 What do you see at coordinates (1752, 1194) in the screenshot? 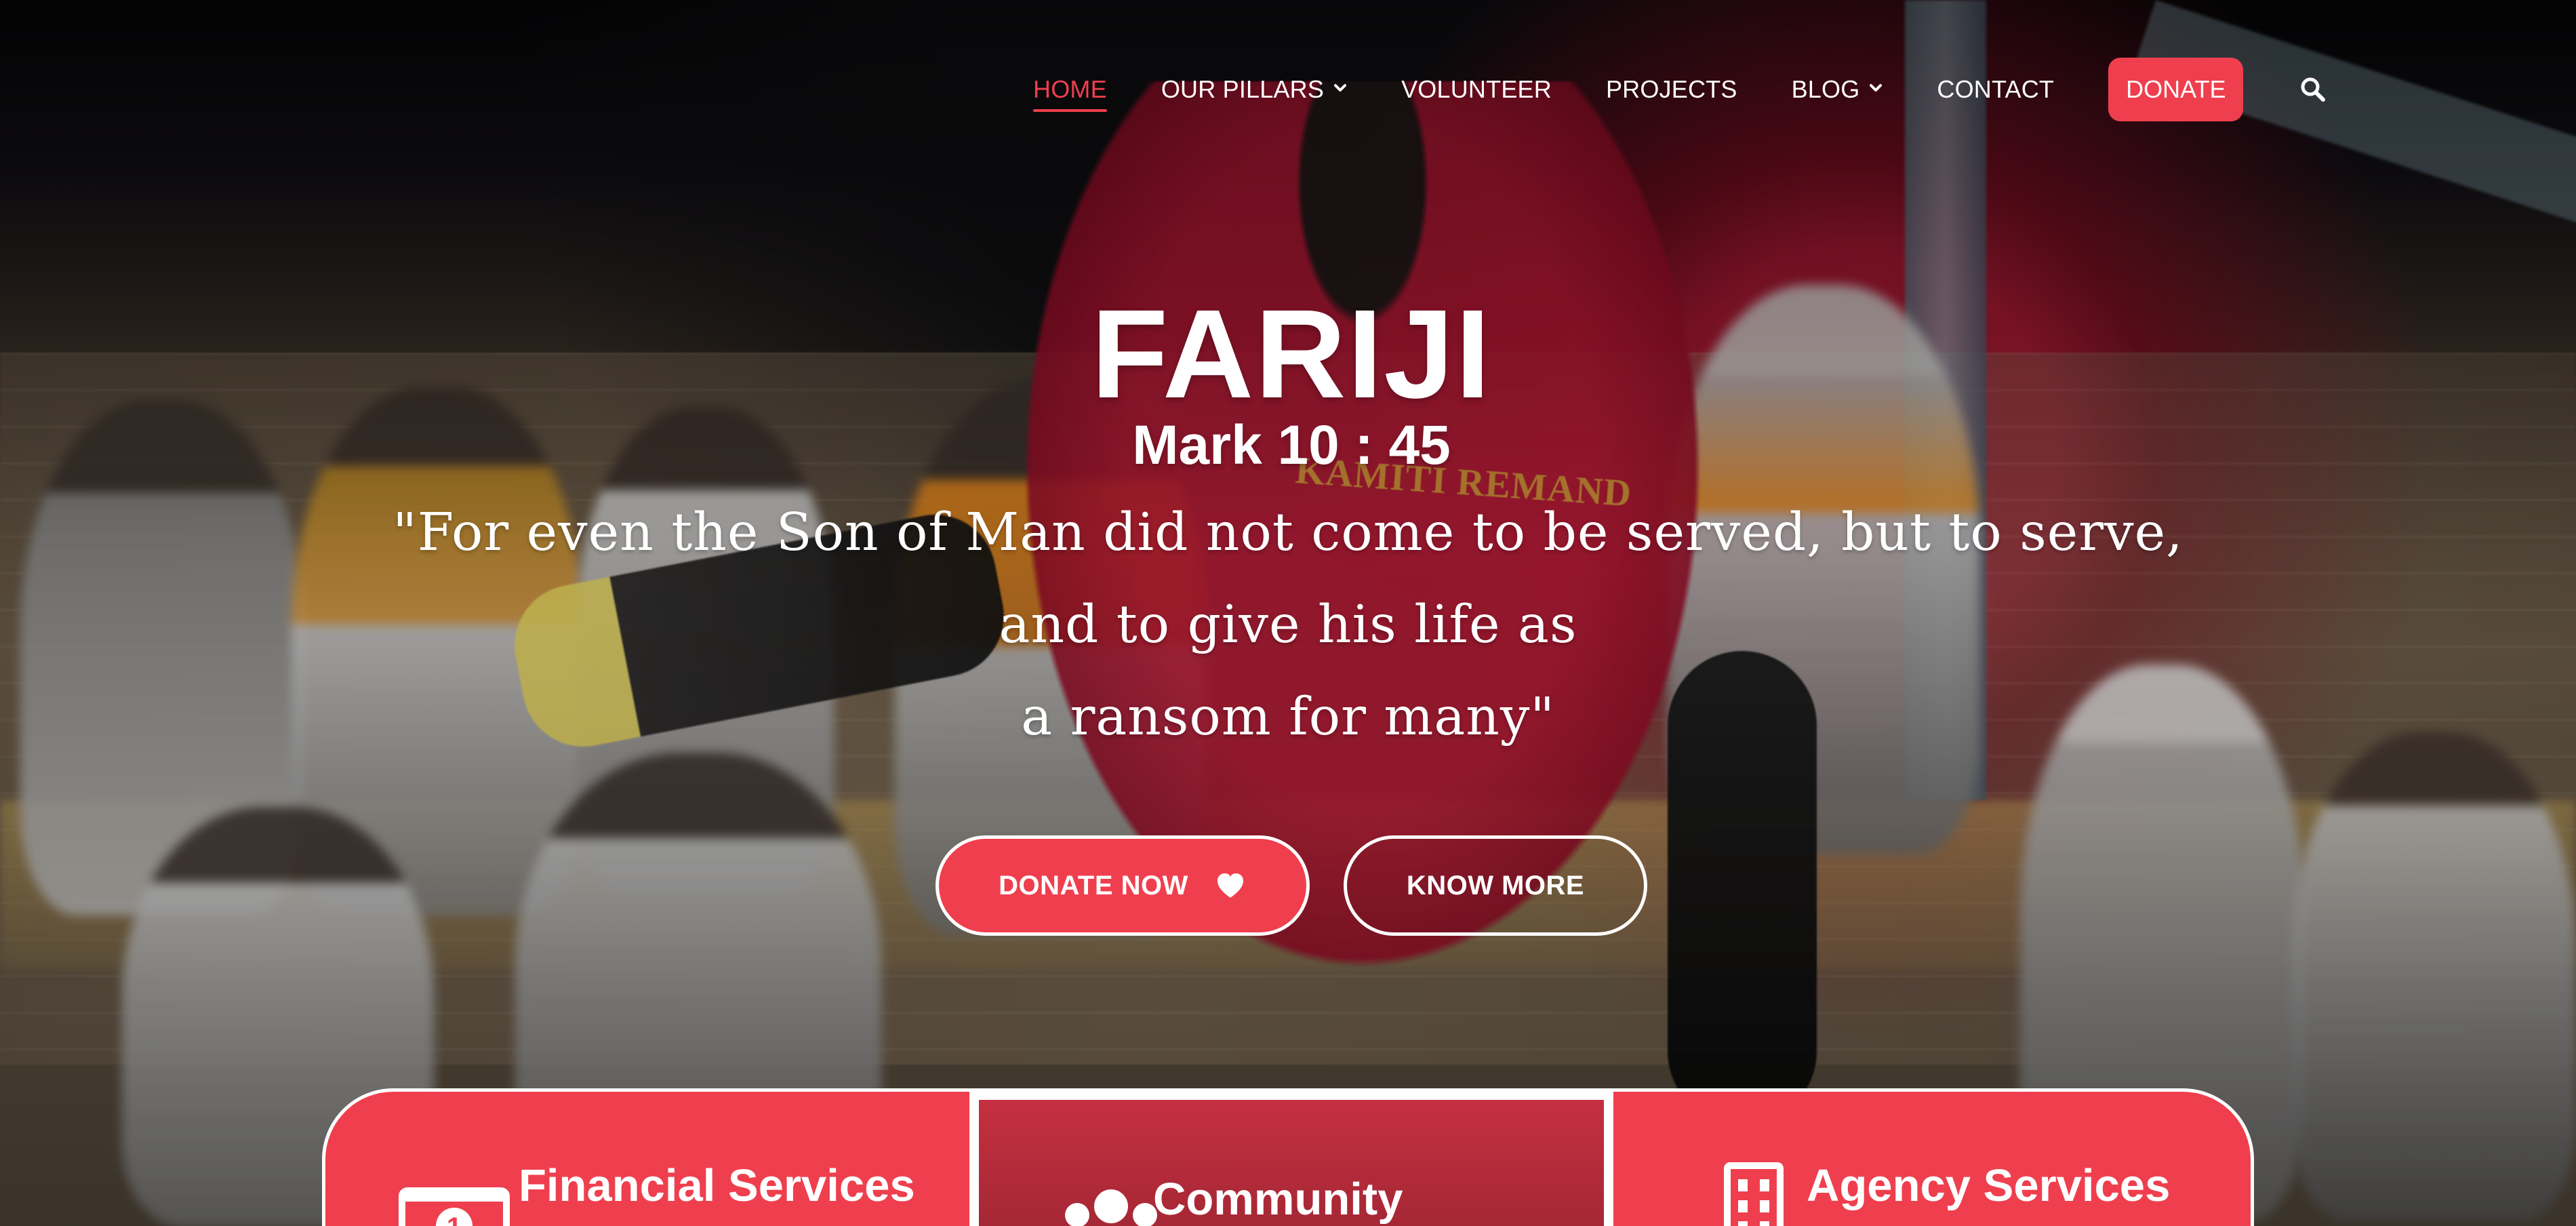
I see `building-icon` at bounding box center [1752, 1194].